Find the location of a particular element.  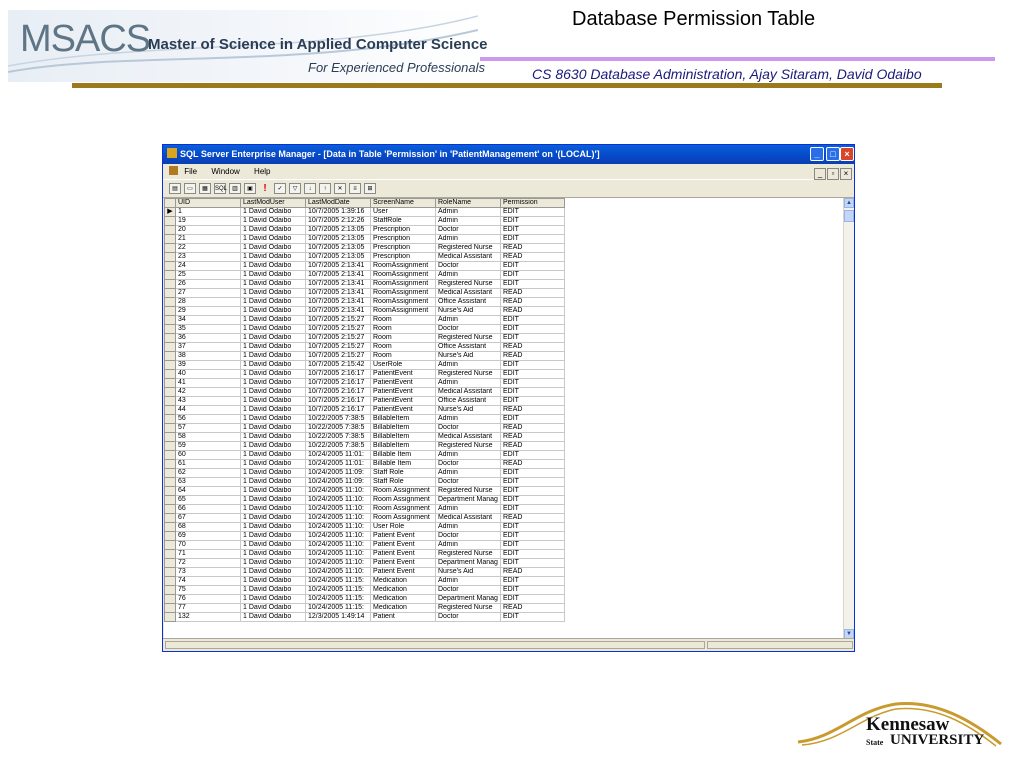

sql-icon: SQL is located at coordinates (220, 188).